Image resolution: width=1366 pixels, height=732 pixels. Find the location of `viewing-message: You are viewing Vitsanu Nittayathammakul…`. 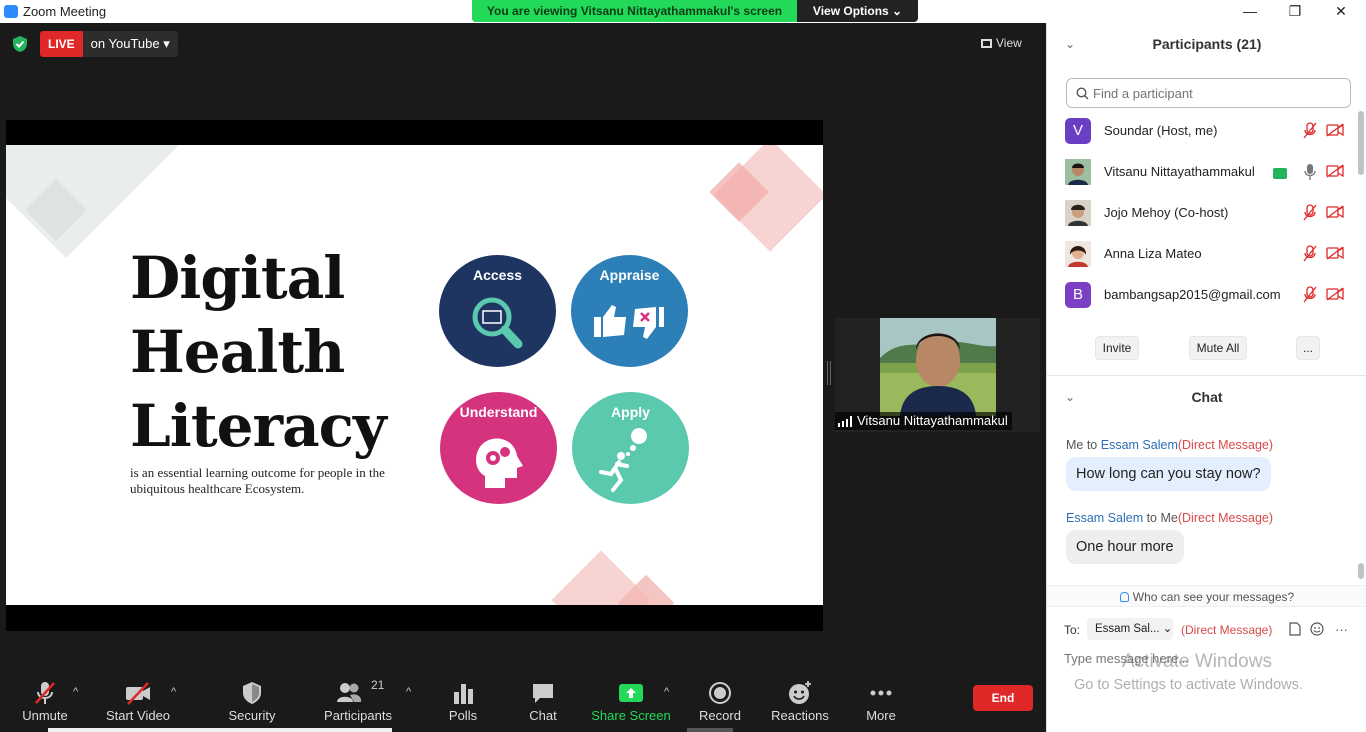

viewing-message: You are viewing Vitsanu Nittayathammakul… is located at coordinates (634, 11).